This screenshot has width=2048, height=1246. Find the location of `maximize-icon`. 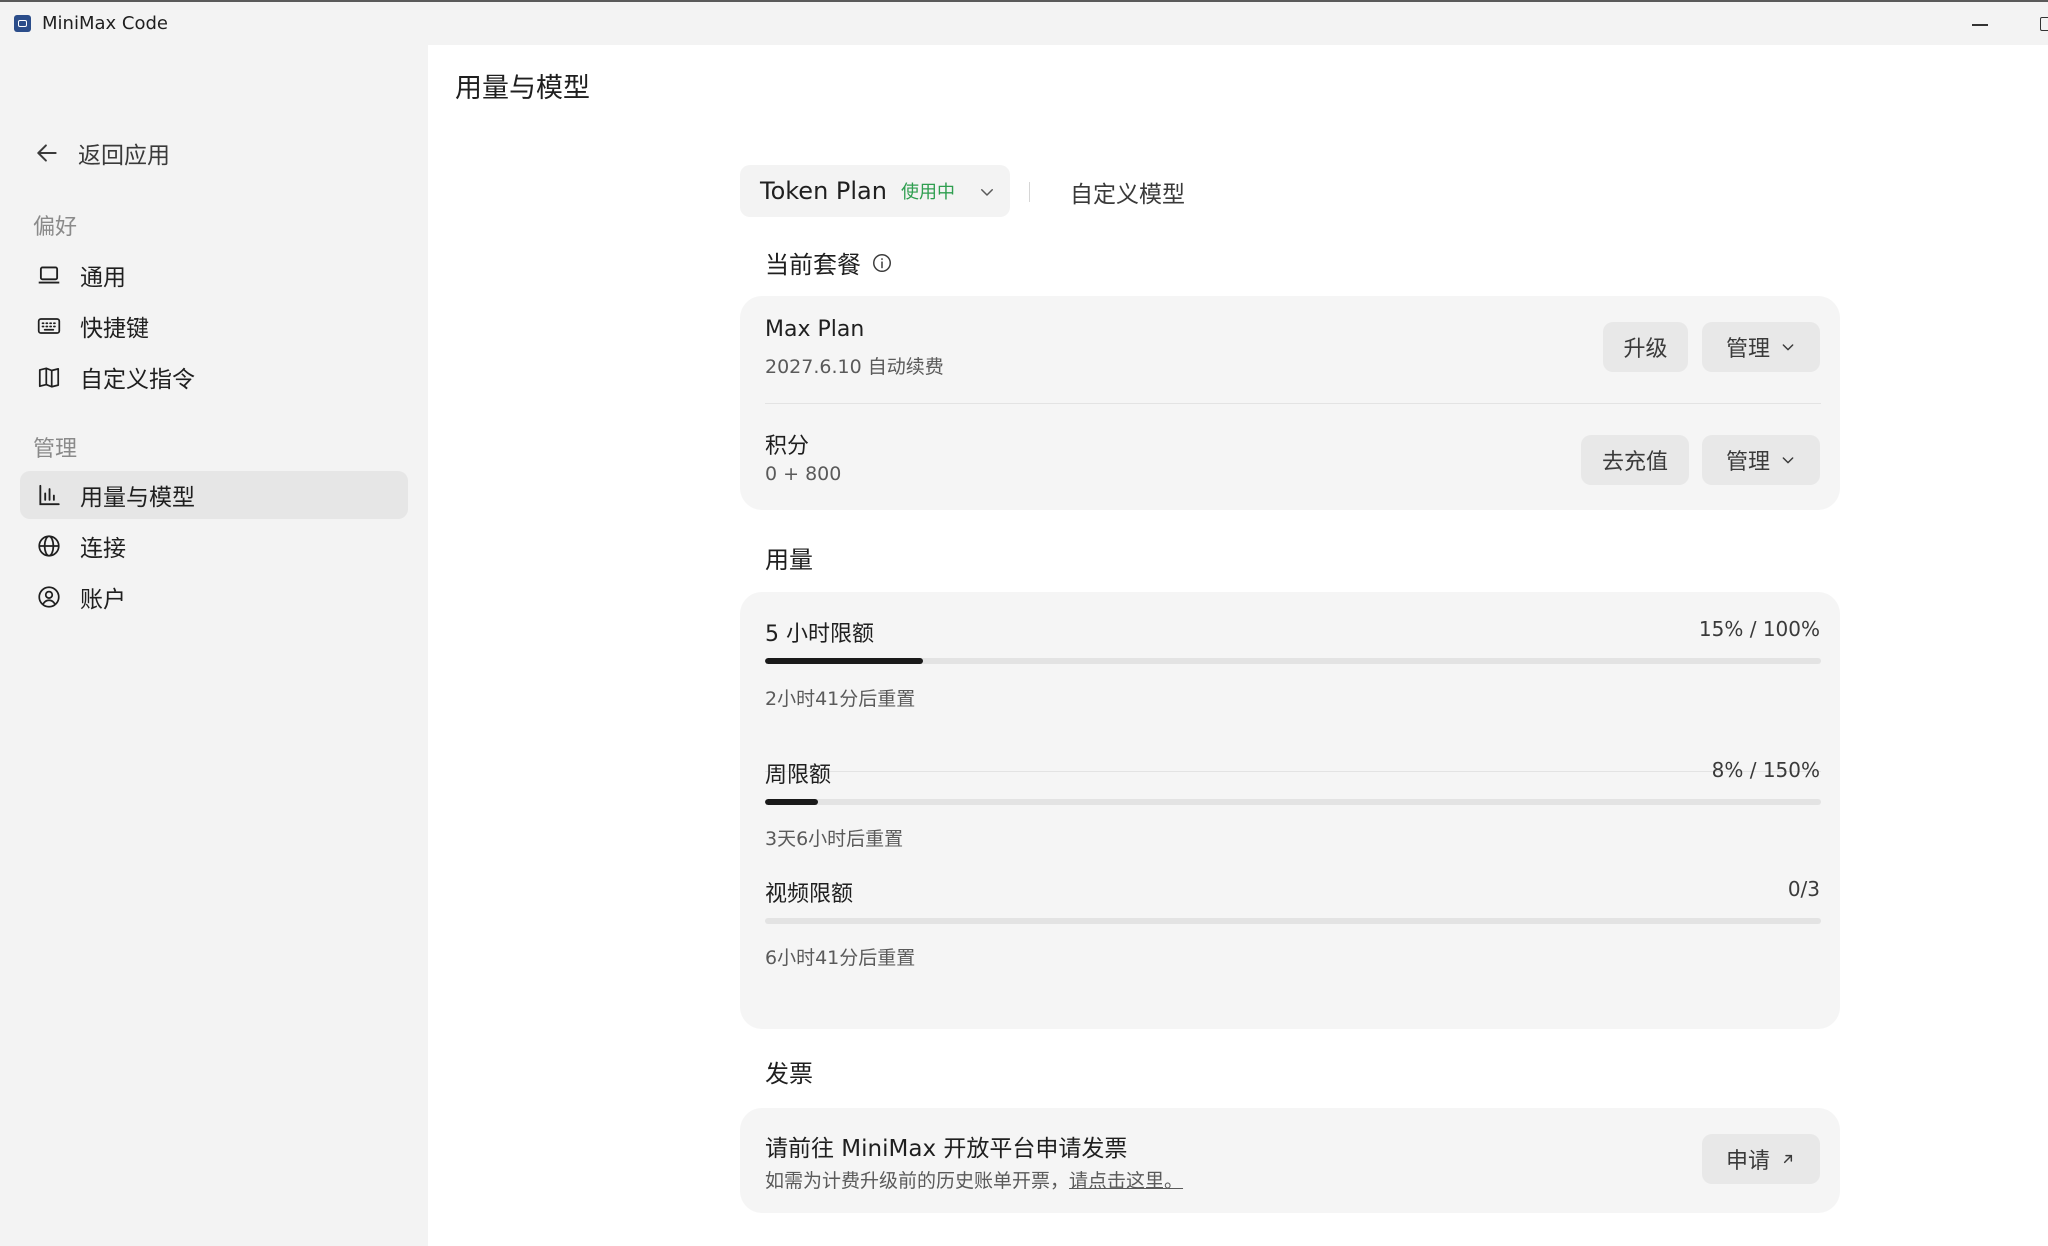

maximize-icon is located at coordinates (2044, 24).